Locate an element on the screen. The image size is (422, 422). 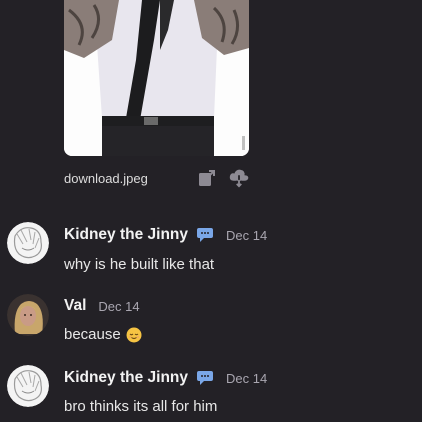
username: Val is located at coordinates (75, 306).